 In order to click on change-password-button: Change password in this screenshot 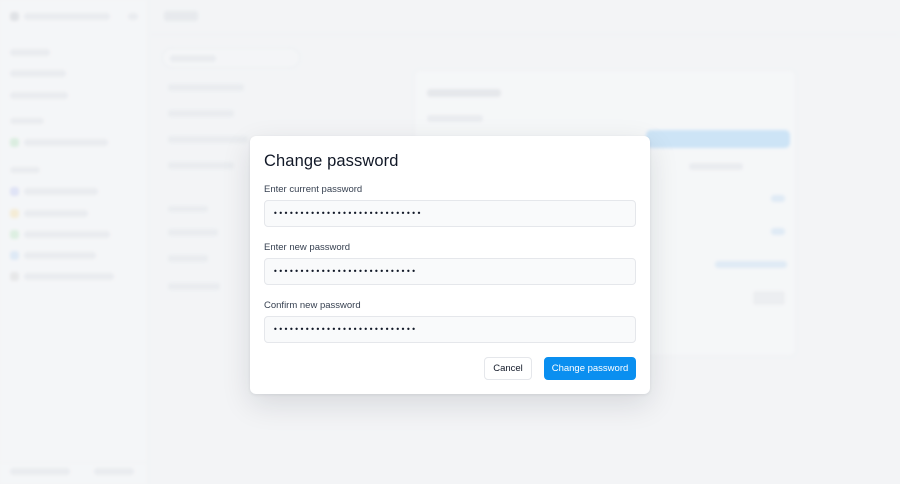, I will do `click(590, 368)`.